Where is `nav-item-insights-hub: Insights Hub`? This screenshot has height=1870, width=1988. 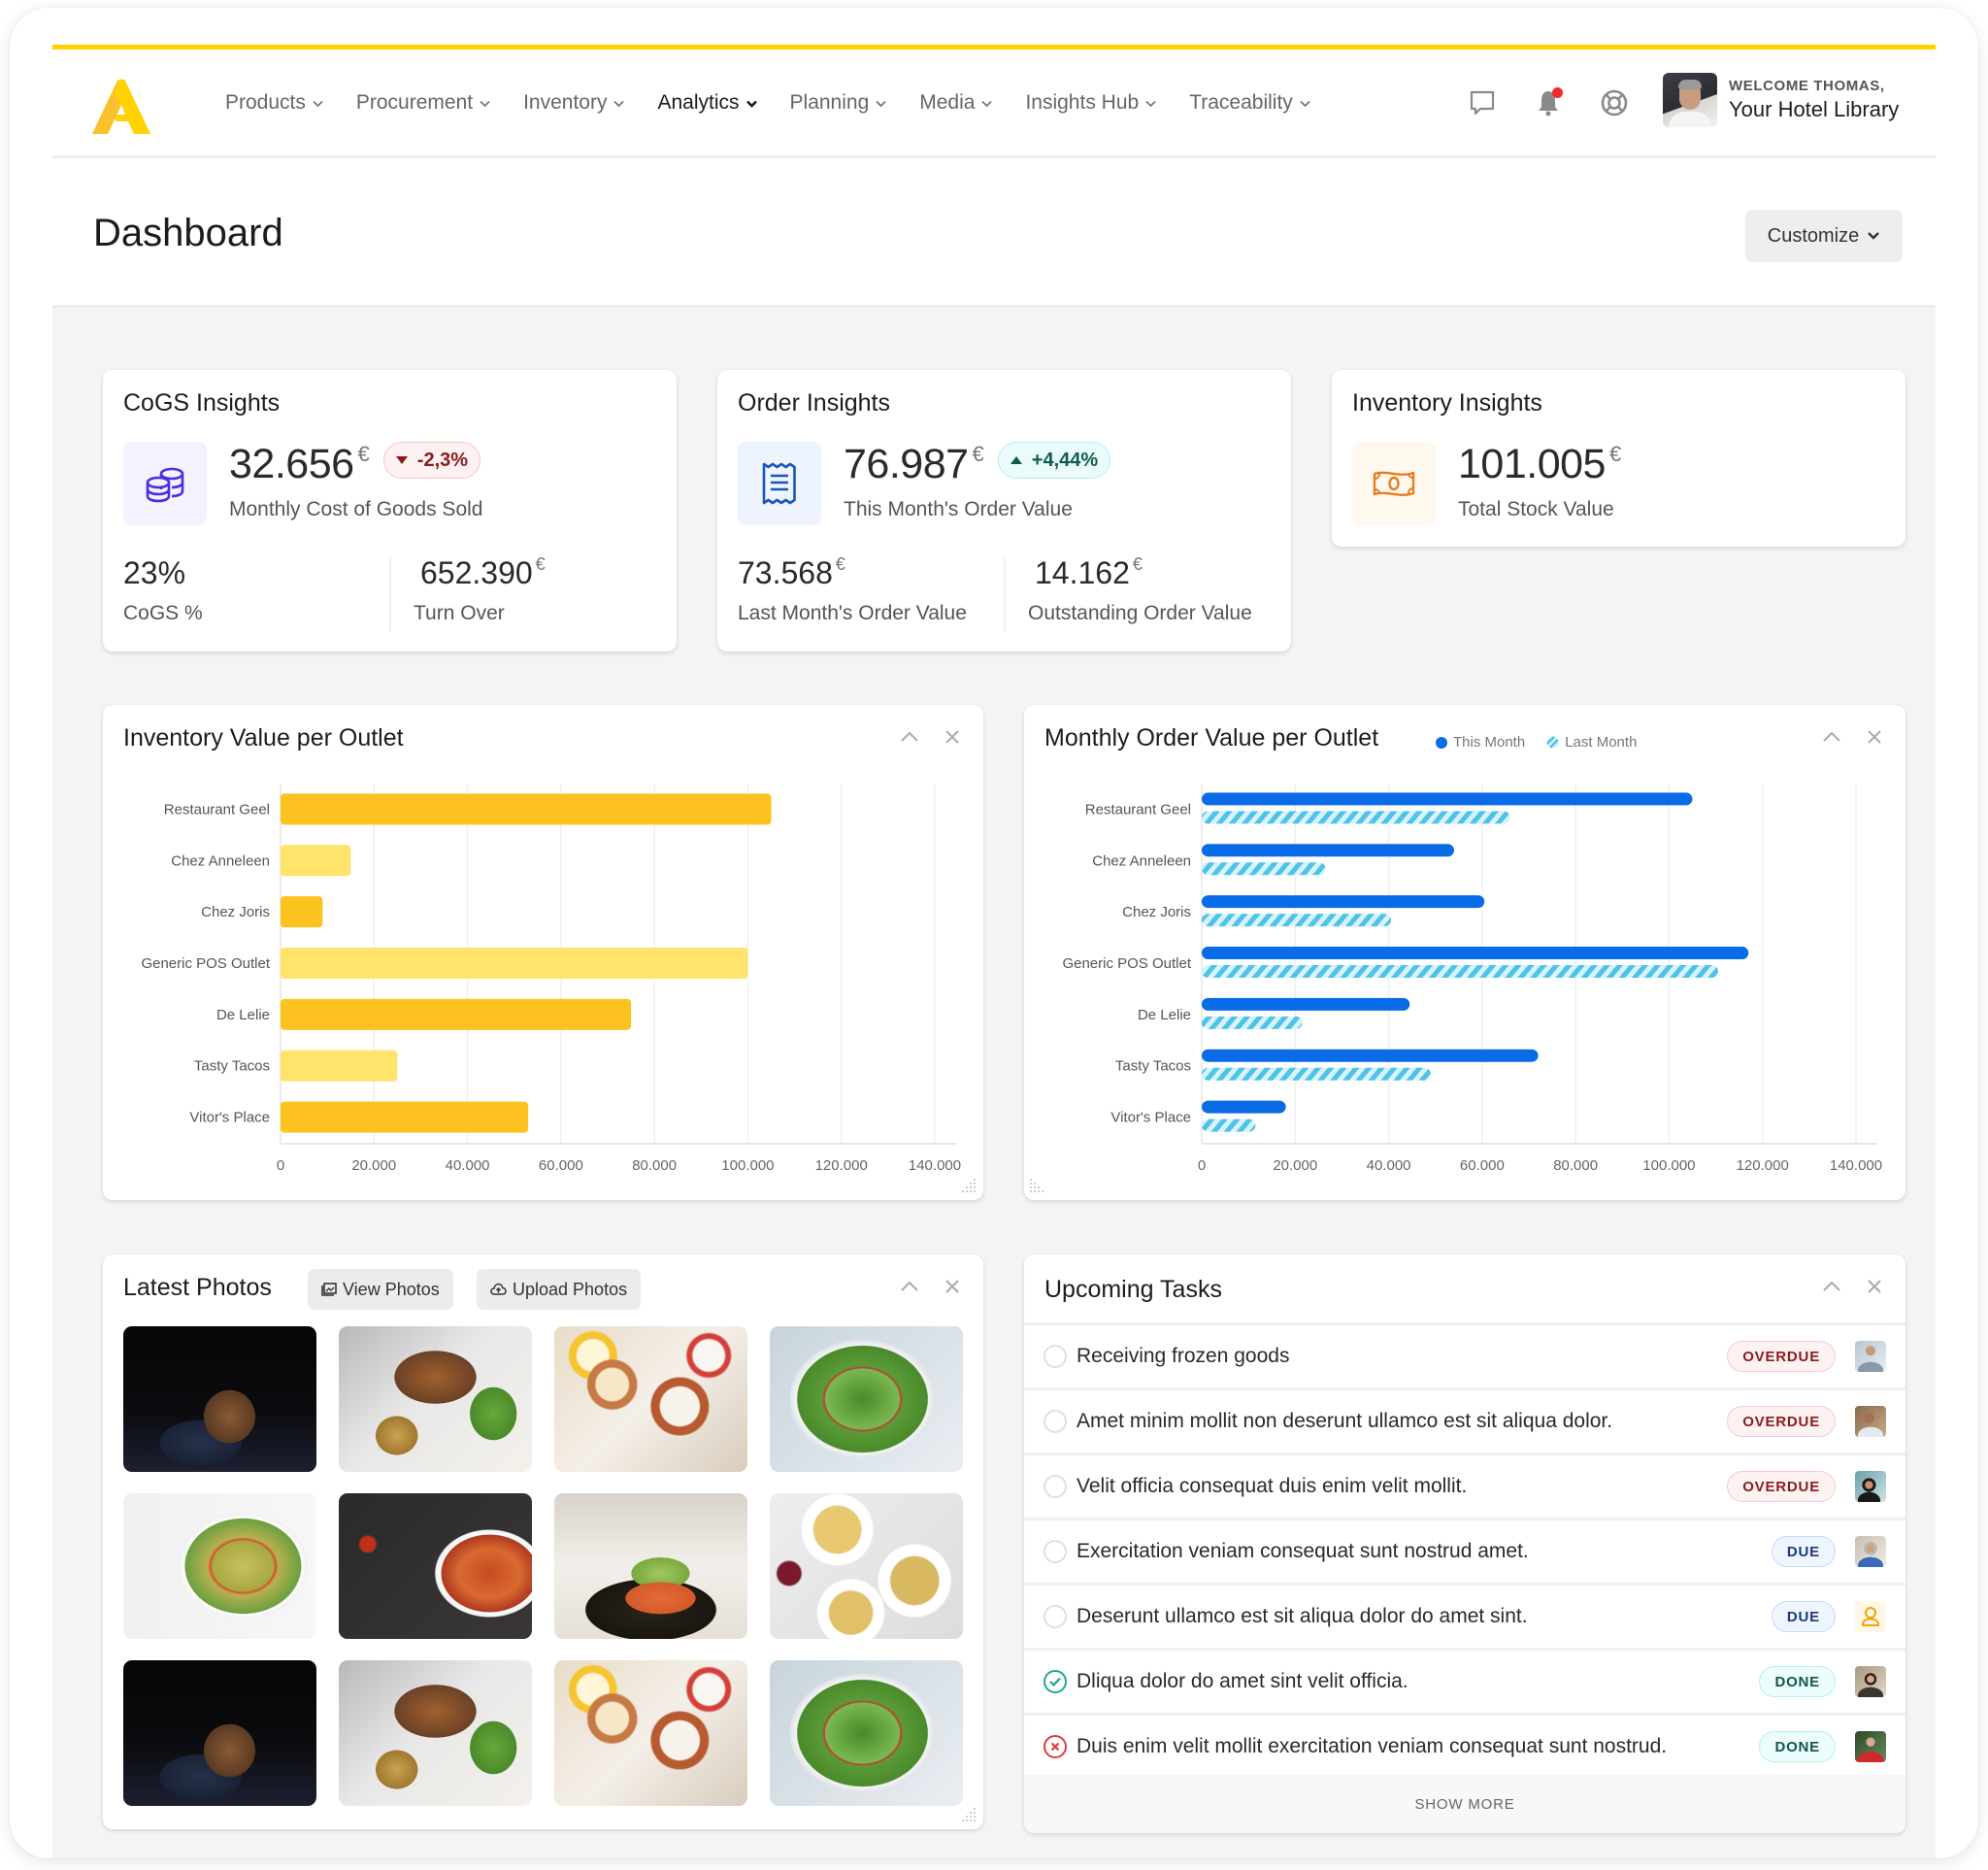 nav-item-insights-hub: Insights Hub is located at coordinates (1091, 103).